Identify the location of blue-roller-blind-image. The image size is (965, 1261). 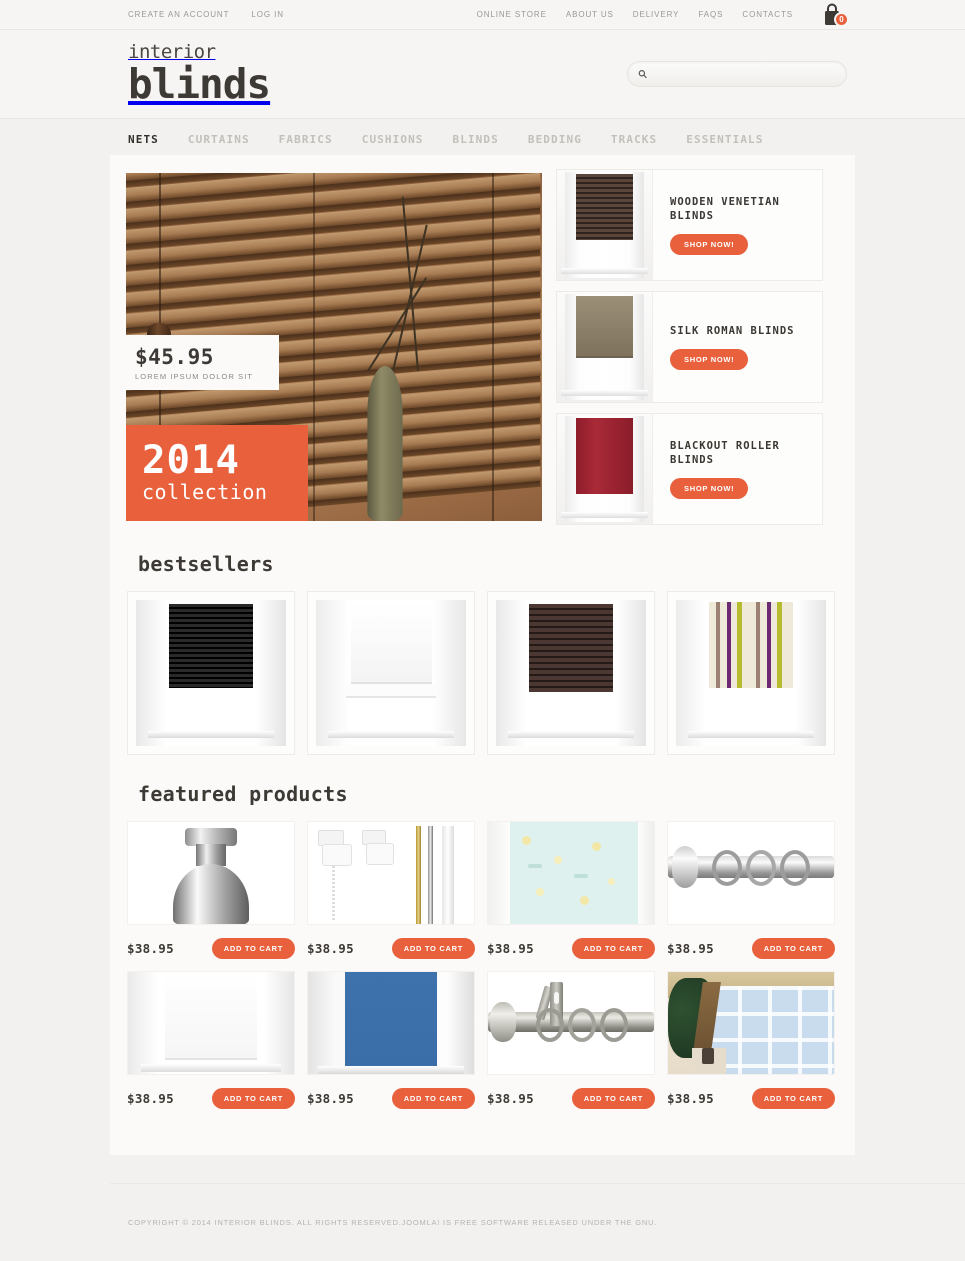
(391, 1023).